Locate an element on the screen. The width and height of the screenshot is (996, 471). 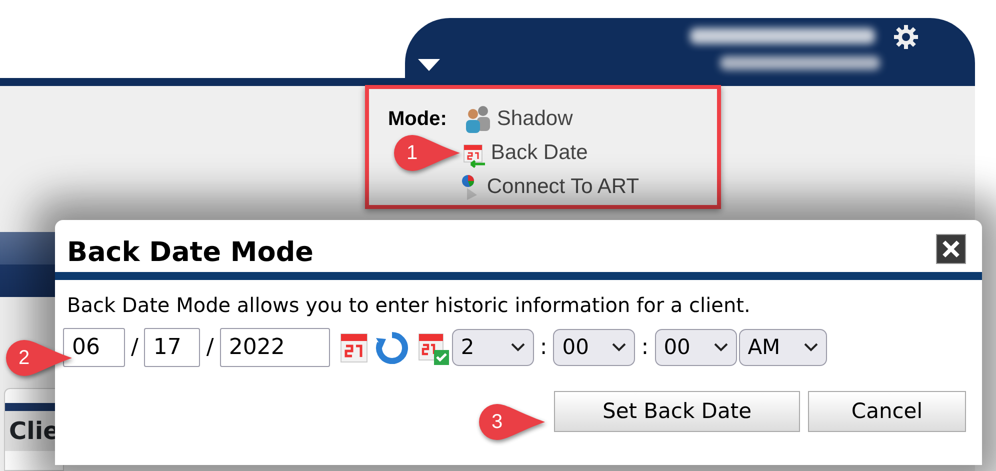
refresh-icon is located at coordinates (392, 348).